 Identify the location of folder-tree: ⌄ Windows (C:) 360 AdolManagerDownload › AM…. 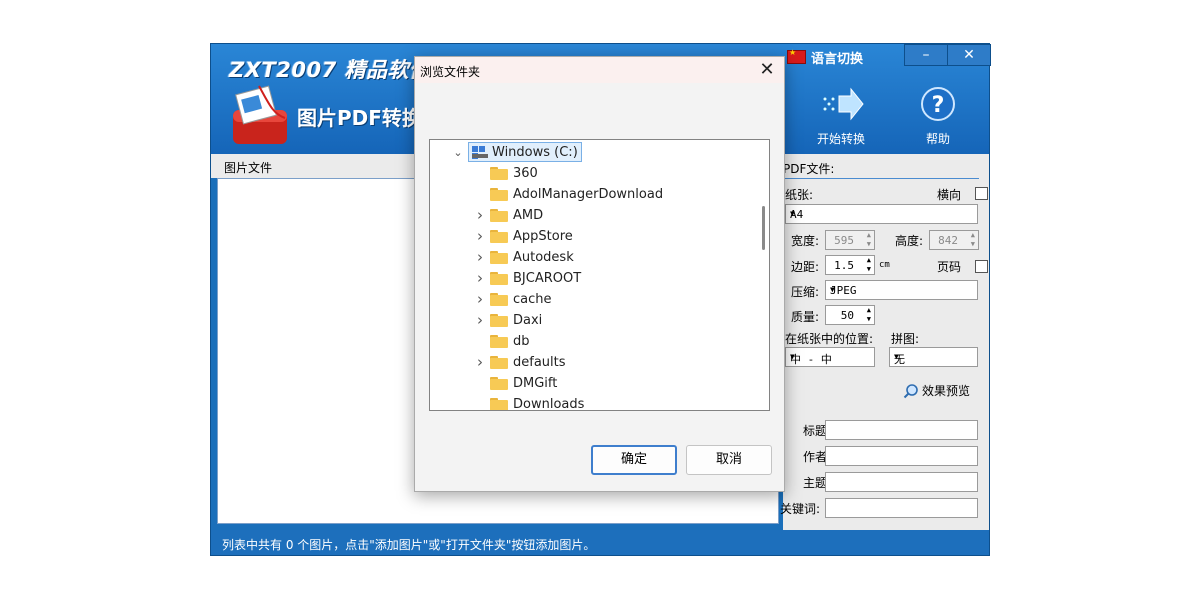
(599, 275).